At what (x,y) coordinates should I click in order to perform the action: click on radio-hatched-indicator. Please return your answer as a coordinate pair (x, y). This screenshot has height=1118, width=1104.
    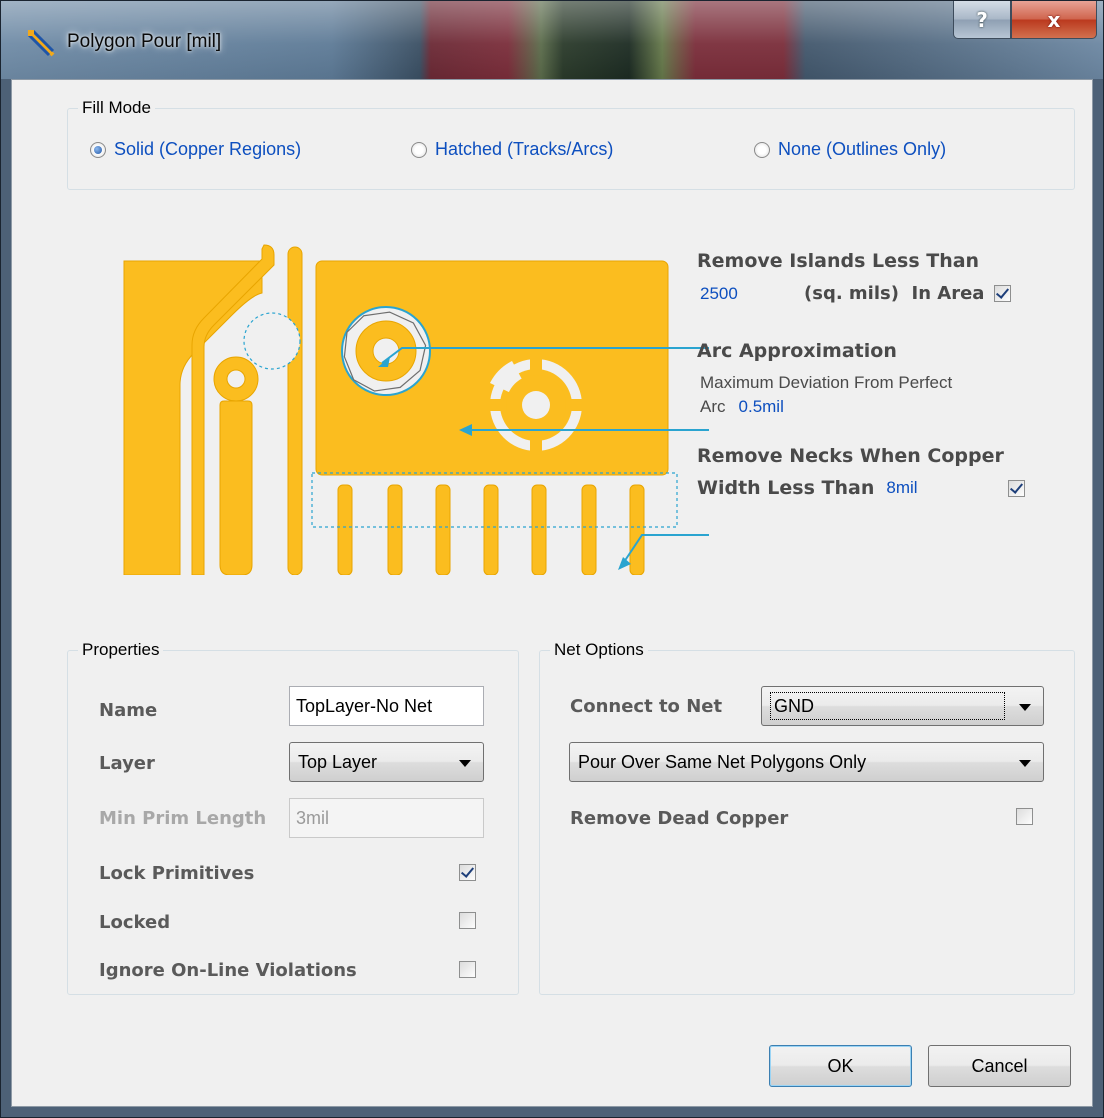
    Looking at the image, I should click on (419, 149).